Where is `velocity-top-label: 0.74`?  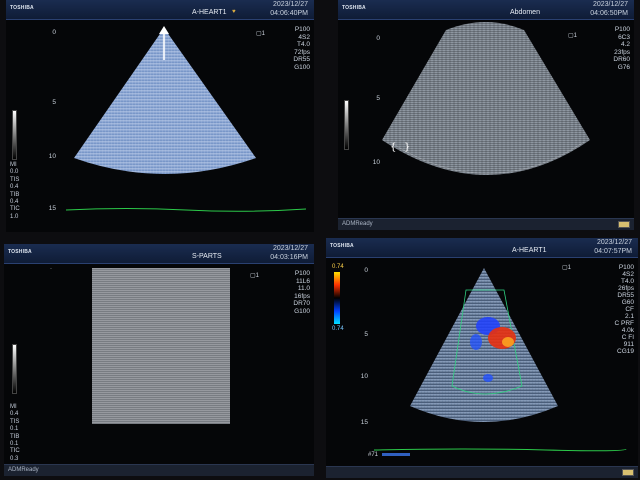 velocity-top-label: 0.74 is located at coordinates (338, 267).